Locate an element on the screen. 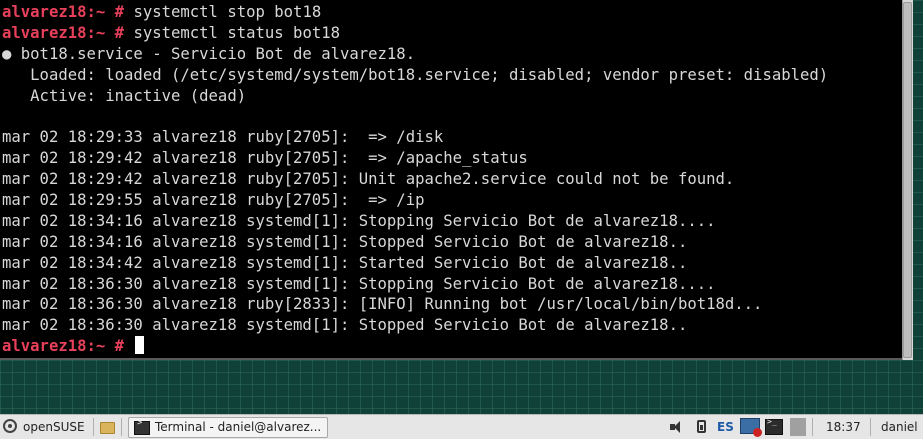 The width and height of the screenshot is (923, 439). clock: 18:37 is located at coordinates (843, 427).